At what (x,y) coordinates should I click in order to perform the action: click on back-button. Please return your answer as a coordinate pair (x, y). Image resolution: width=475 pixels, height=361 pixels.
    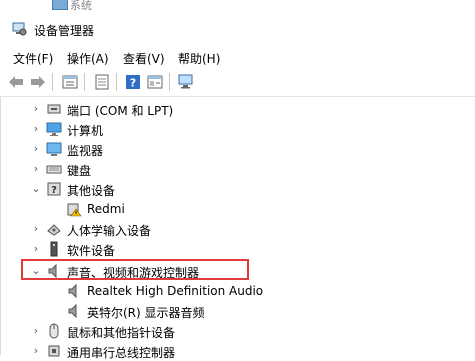
    Looking at the image, I should click on (16, 82).